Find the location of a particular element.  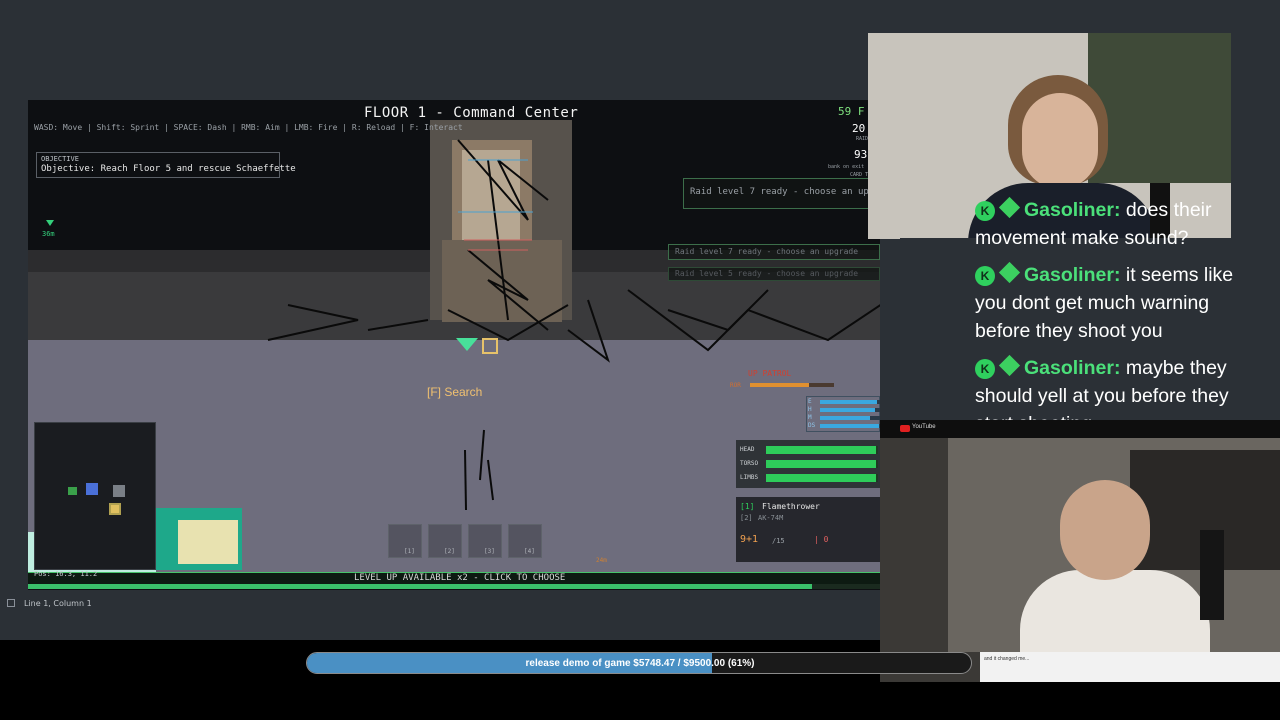

search-prompt: [F] Search is located at coordinates (454, 392).